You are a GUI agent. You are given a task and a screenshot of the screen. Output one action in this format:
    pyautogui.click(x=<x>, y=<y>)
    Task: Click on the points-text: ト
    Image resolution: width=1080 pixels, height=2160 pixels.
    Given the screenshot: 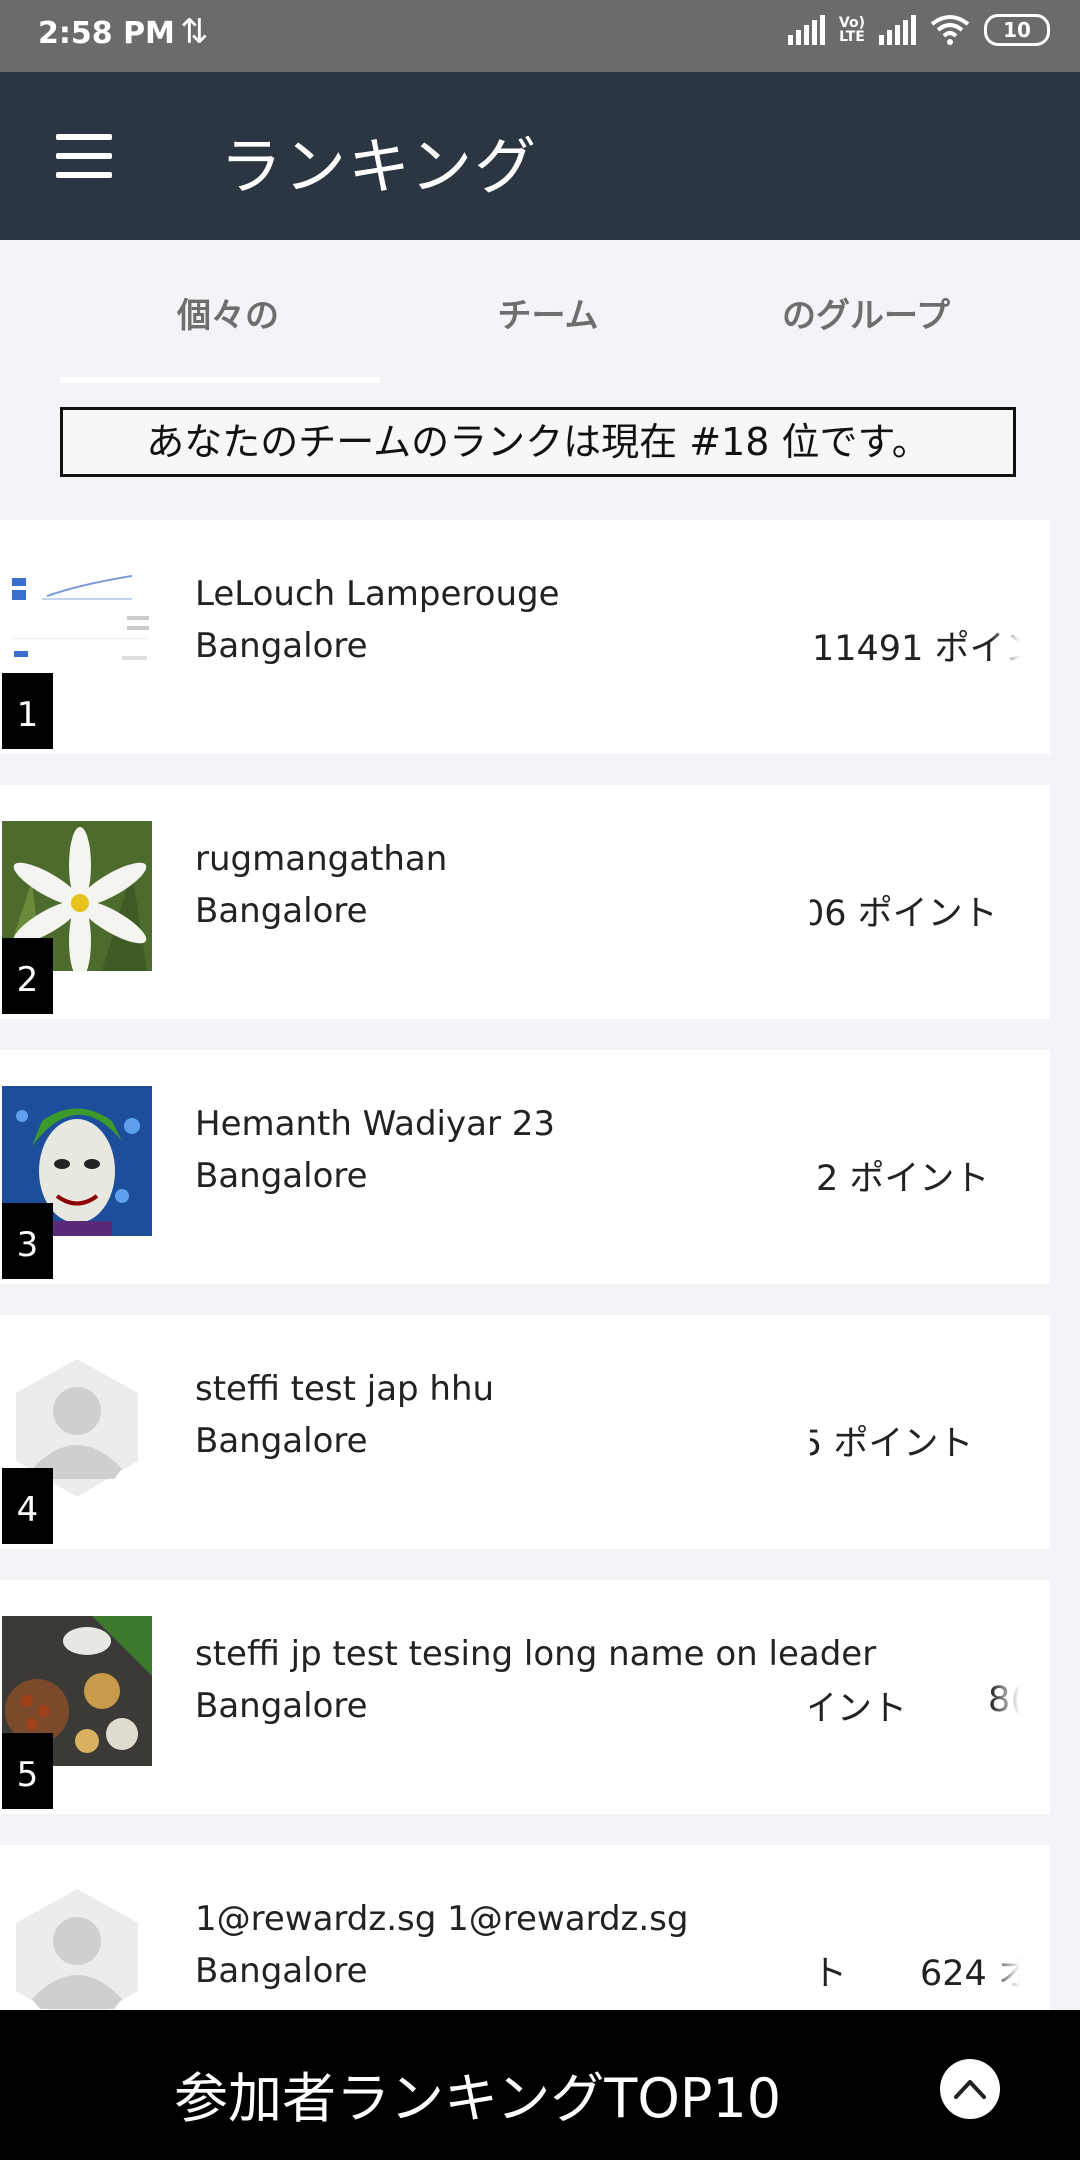 What is the action you would take?
    pyautogui.click(x=830, y=1974)
    